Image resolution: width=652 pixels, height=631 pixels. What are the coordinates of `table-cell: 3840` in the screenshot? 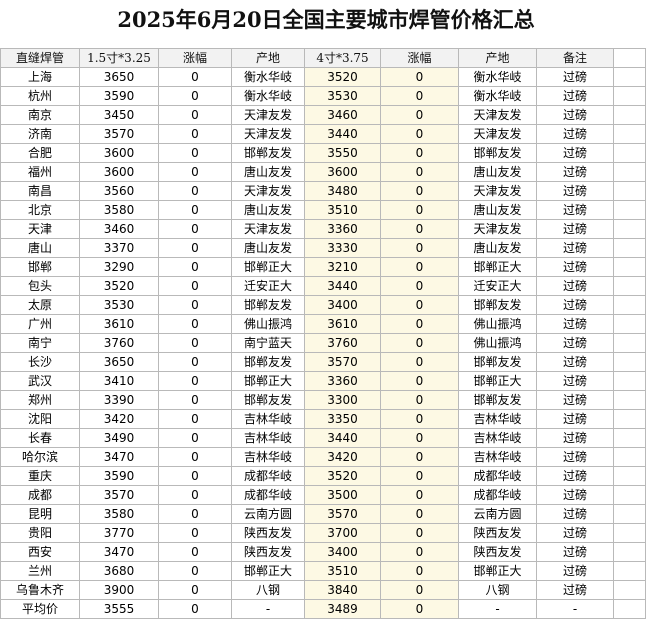 It's located at (342, 590).